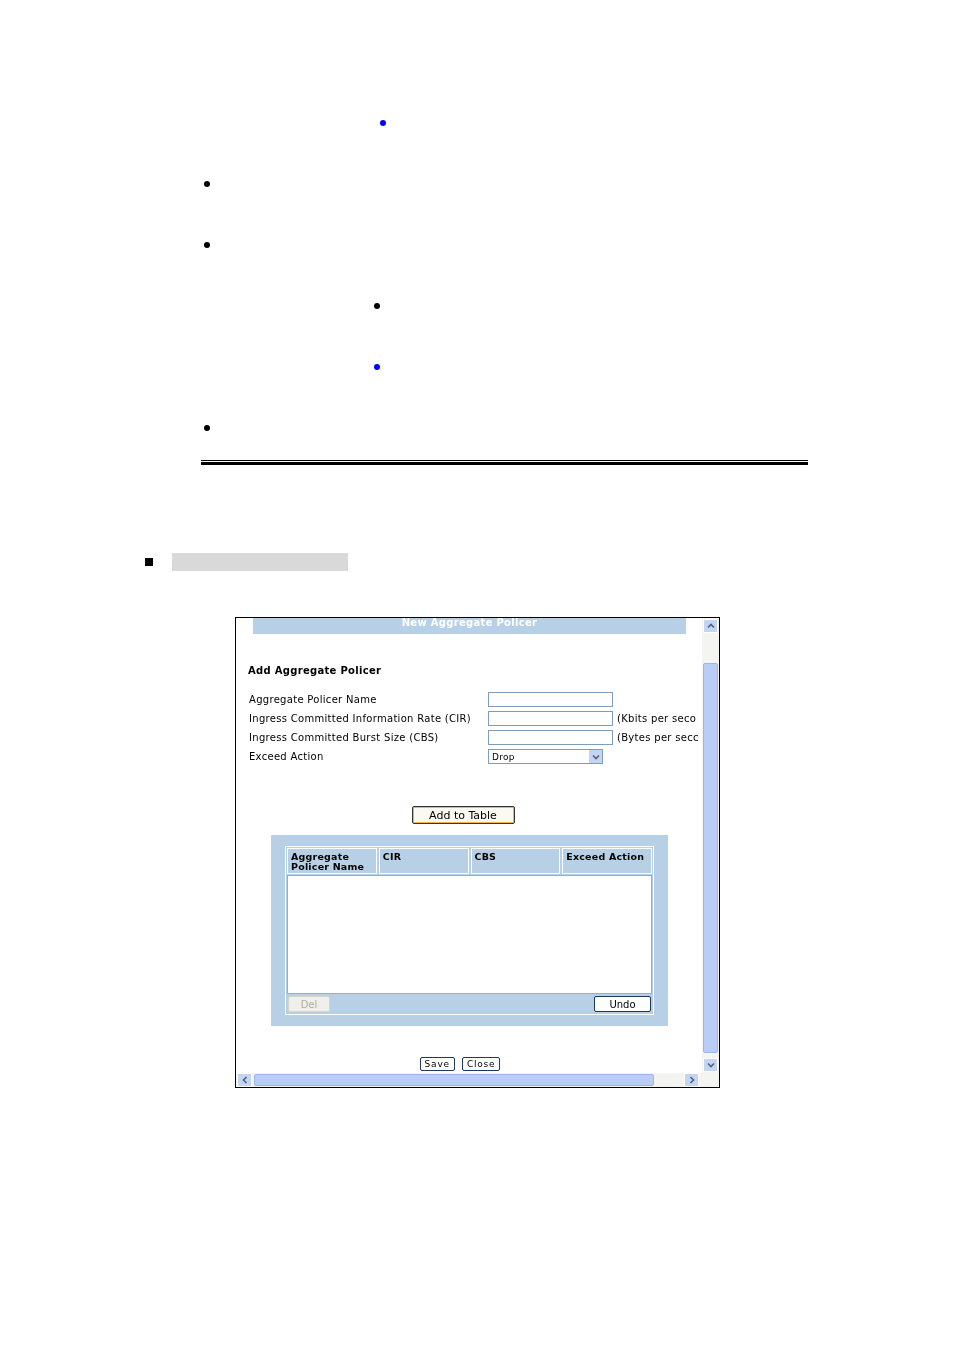 The height and width of the screenshot is (1350, 954). I want to click on column-header: CIR, so click(423, 861).